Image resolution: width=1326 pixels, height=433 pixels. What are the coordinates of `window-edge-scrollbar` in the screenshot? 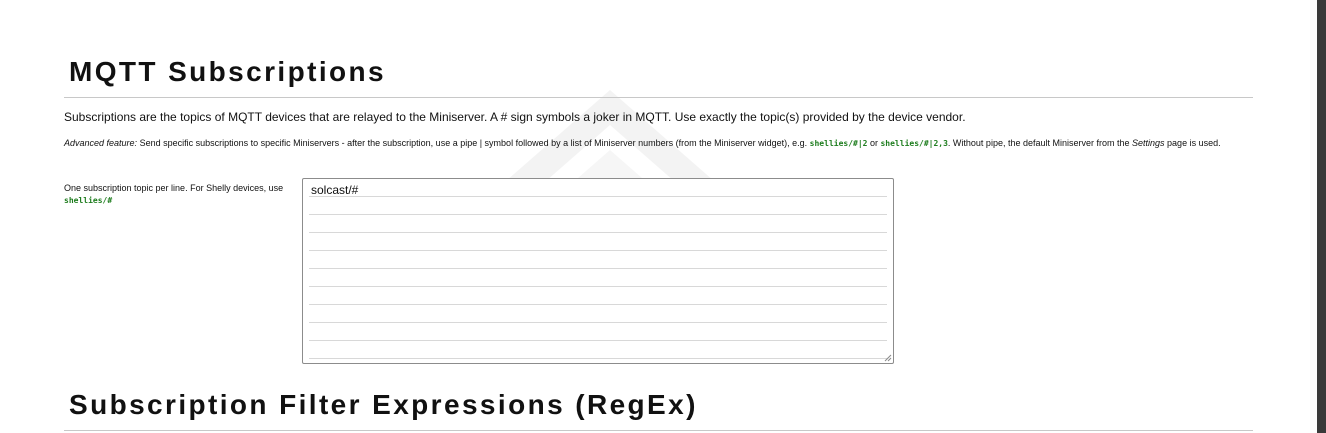 It's located at (1321, 216).